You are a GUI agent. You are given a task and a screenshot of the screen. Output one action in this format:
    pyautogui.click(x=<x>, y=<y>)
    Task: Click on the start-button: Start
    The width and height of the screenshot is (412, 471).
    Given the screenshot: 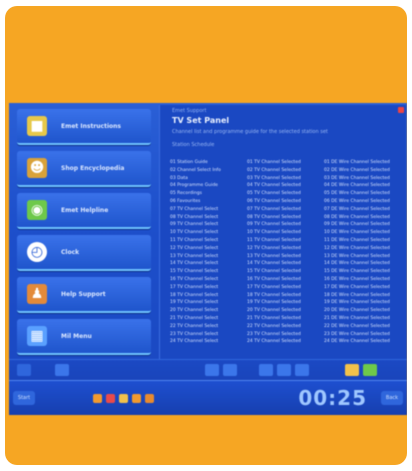 What is the action you would take?
    pyautogui.click(x=24, y=398)
    